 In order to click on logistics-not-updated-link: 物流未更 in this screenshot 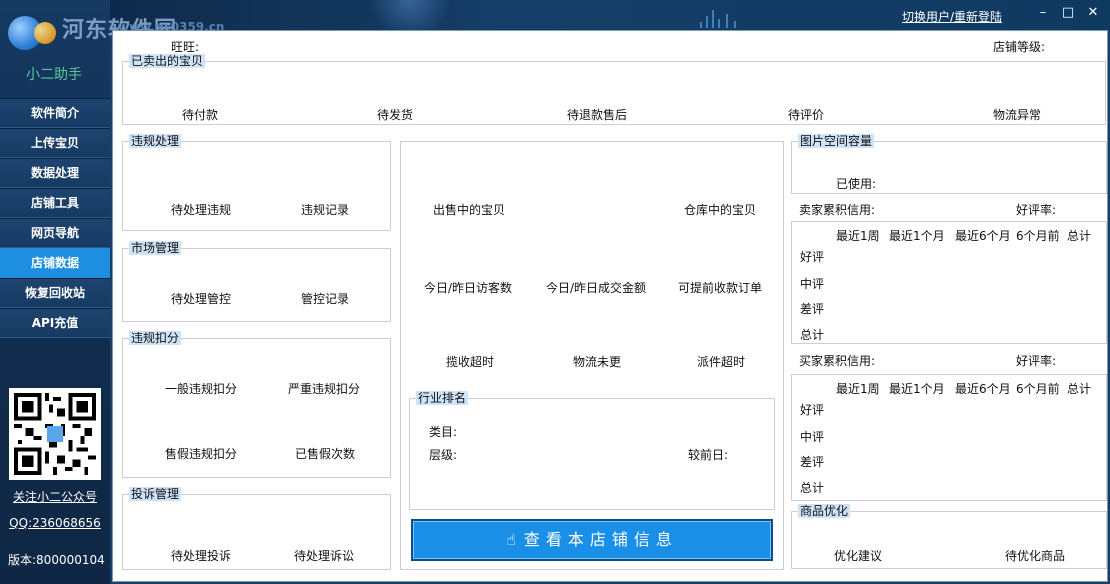, I will do `click(597, 361)`.